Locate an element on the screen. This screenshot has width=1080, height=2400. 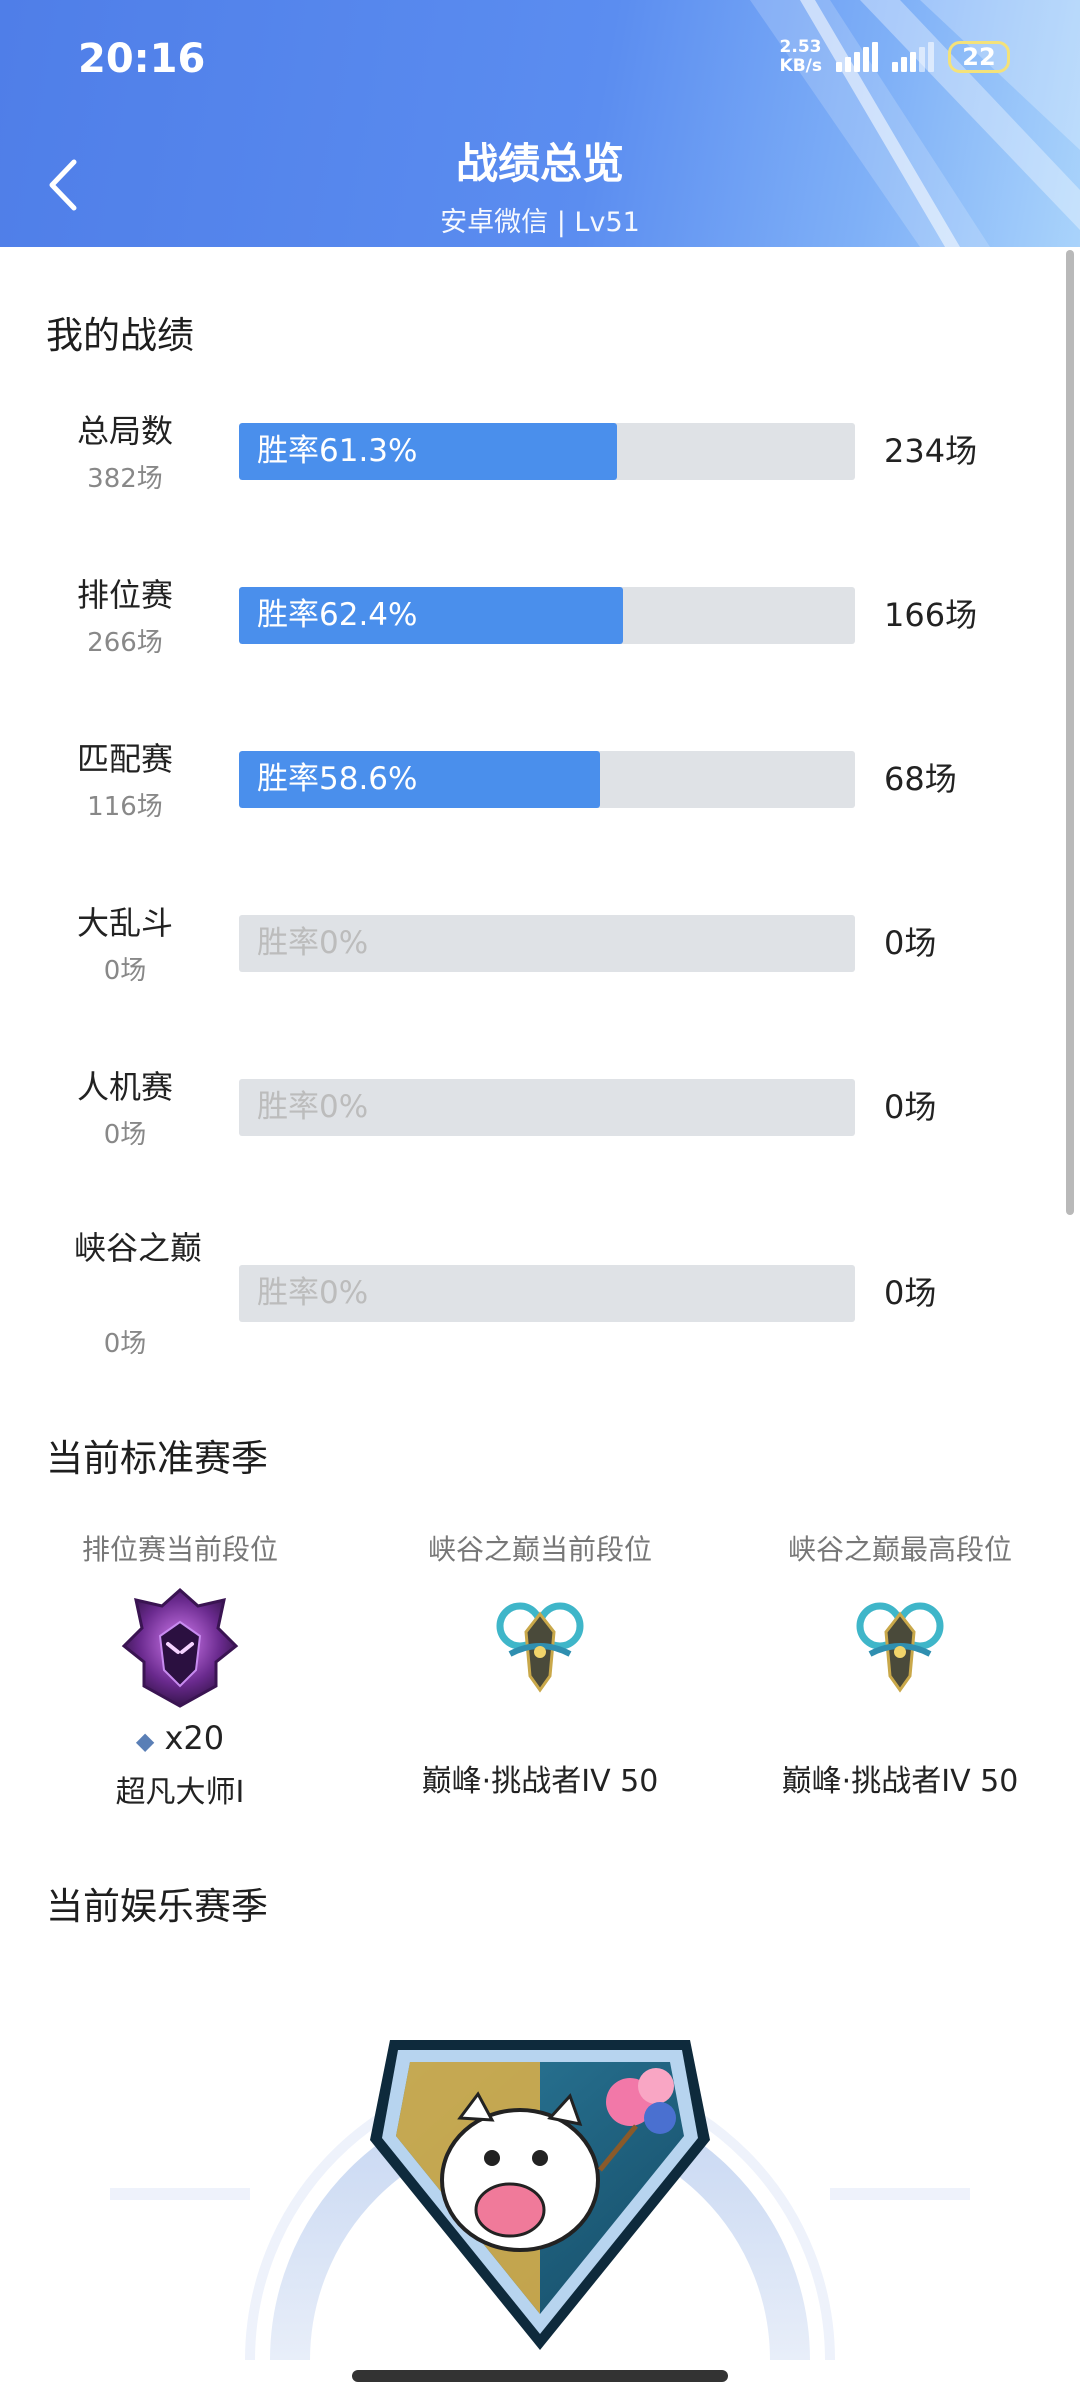
winrate-bar: 胜率61.3% is located at coordinates (547, 451).